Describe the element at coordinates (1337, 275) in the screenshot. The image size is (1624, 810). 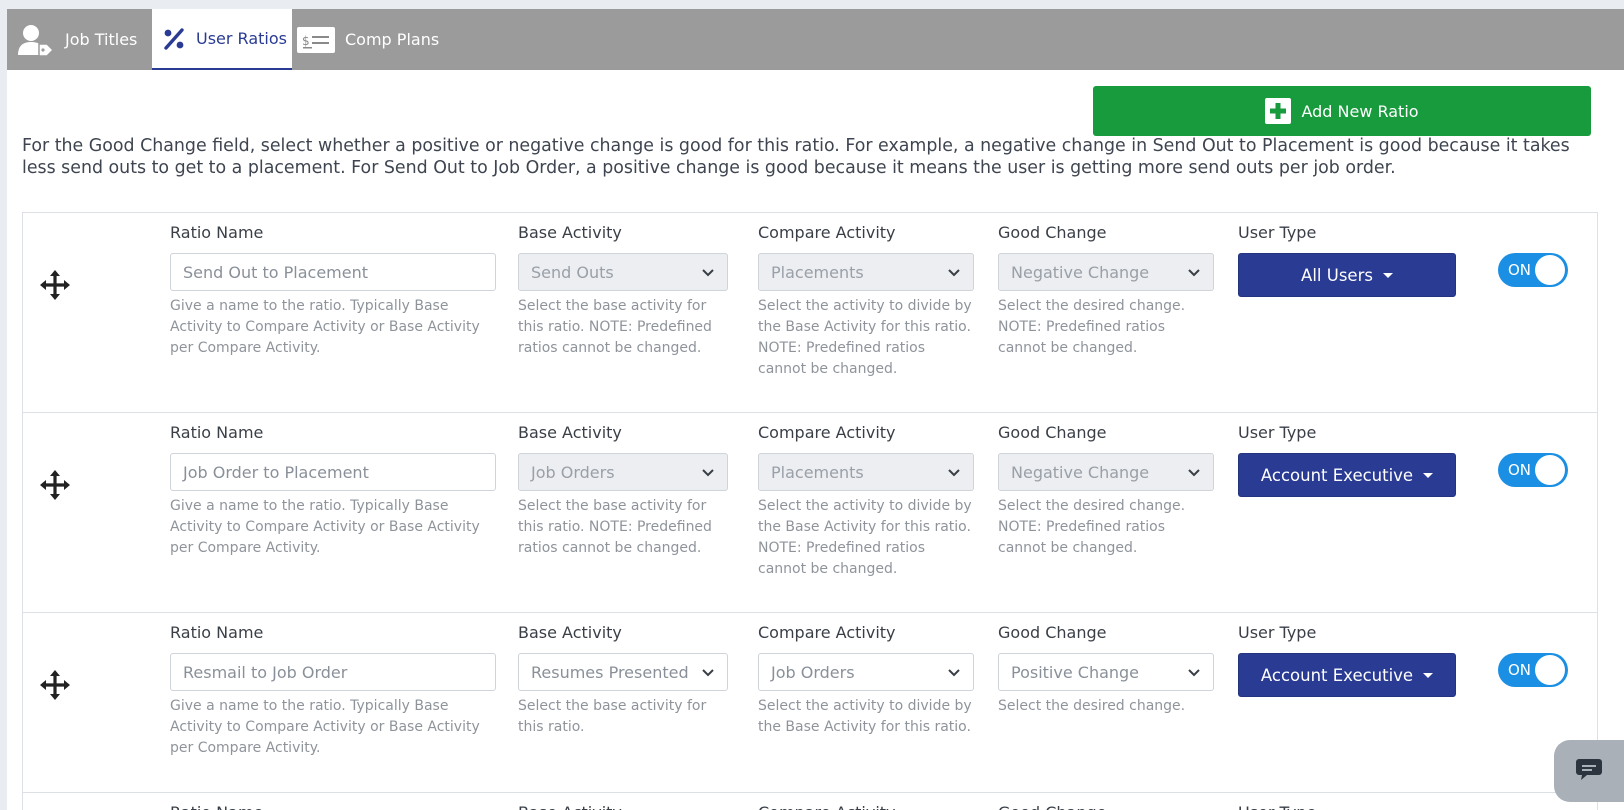
I see `user-type-value: All Users` at that location.